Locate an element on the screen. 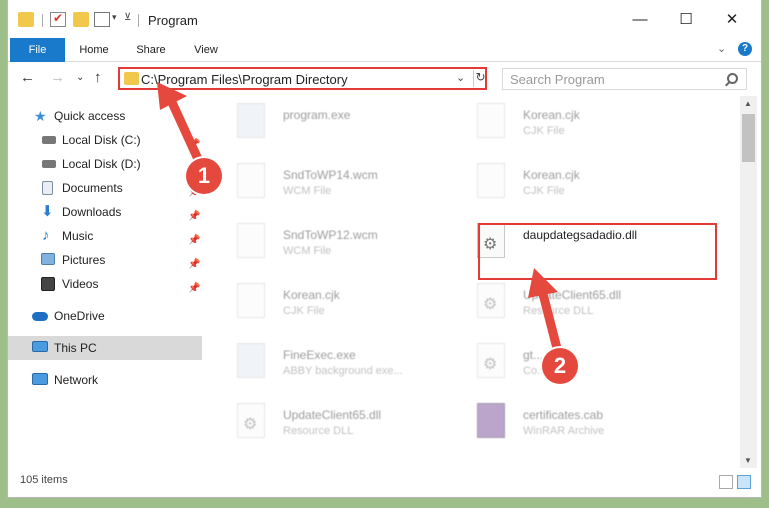  window-title: Program is located at coordinates (173, 20).